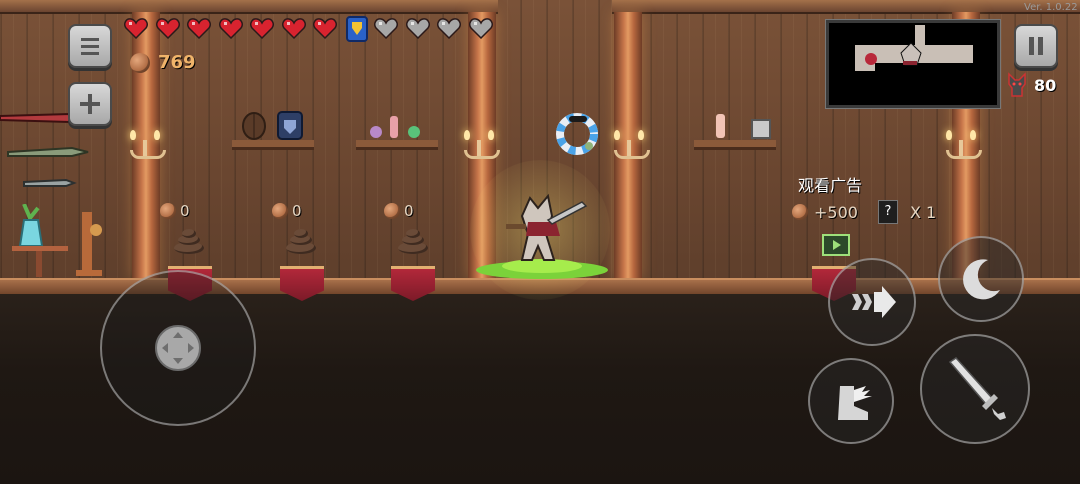 The image size is (1080, 484). I want to click on dpad-icon, so click(178, 348).